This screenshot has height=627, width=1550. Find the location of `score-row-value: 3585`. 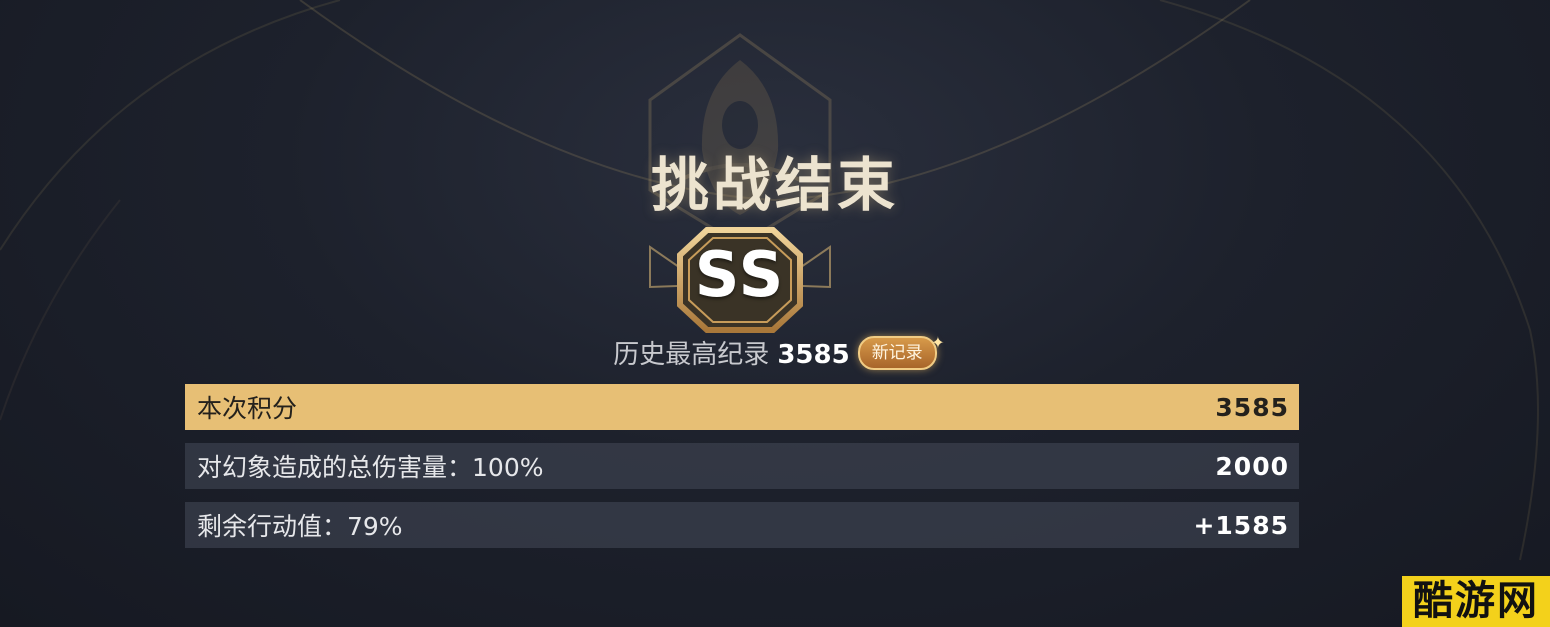

score-row-value: 3585 is located at coordinates (1252, 407).